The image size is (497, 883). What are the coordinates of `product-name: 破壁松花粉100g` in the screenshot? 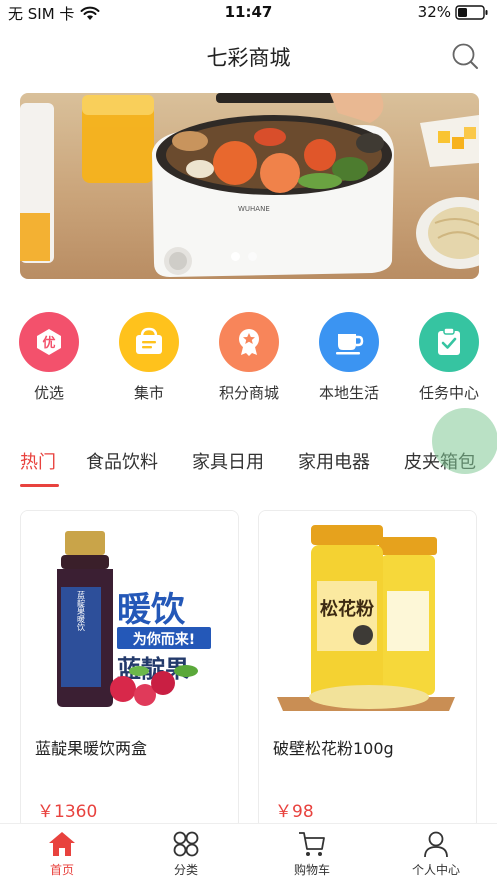 It's located at (333, 748).